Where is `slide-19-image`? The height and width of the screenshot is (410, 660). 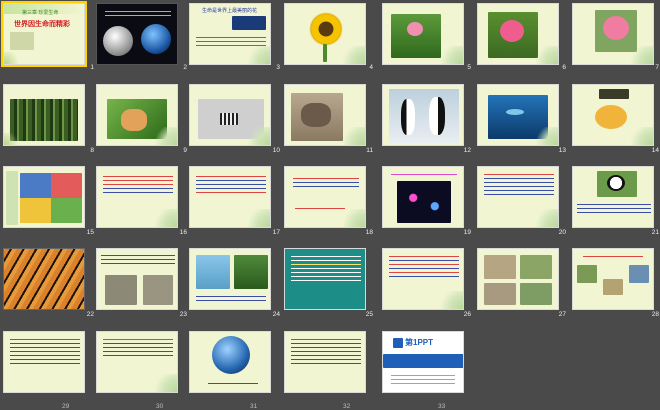 slide-19-image is located at coordinates (424, 202).